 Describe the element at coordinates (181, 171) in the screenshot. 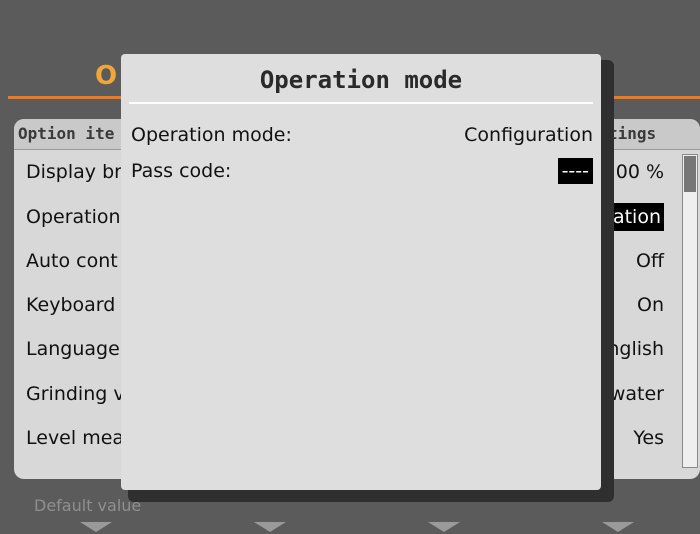

I see `pass-code-label: Pass code:` at that location.